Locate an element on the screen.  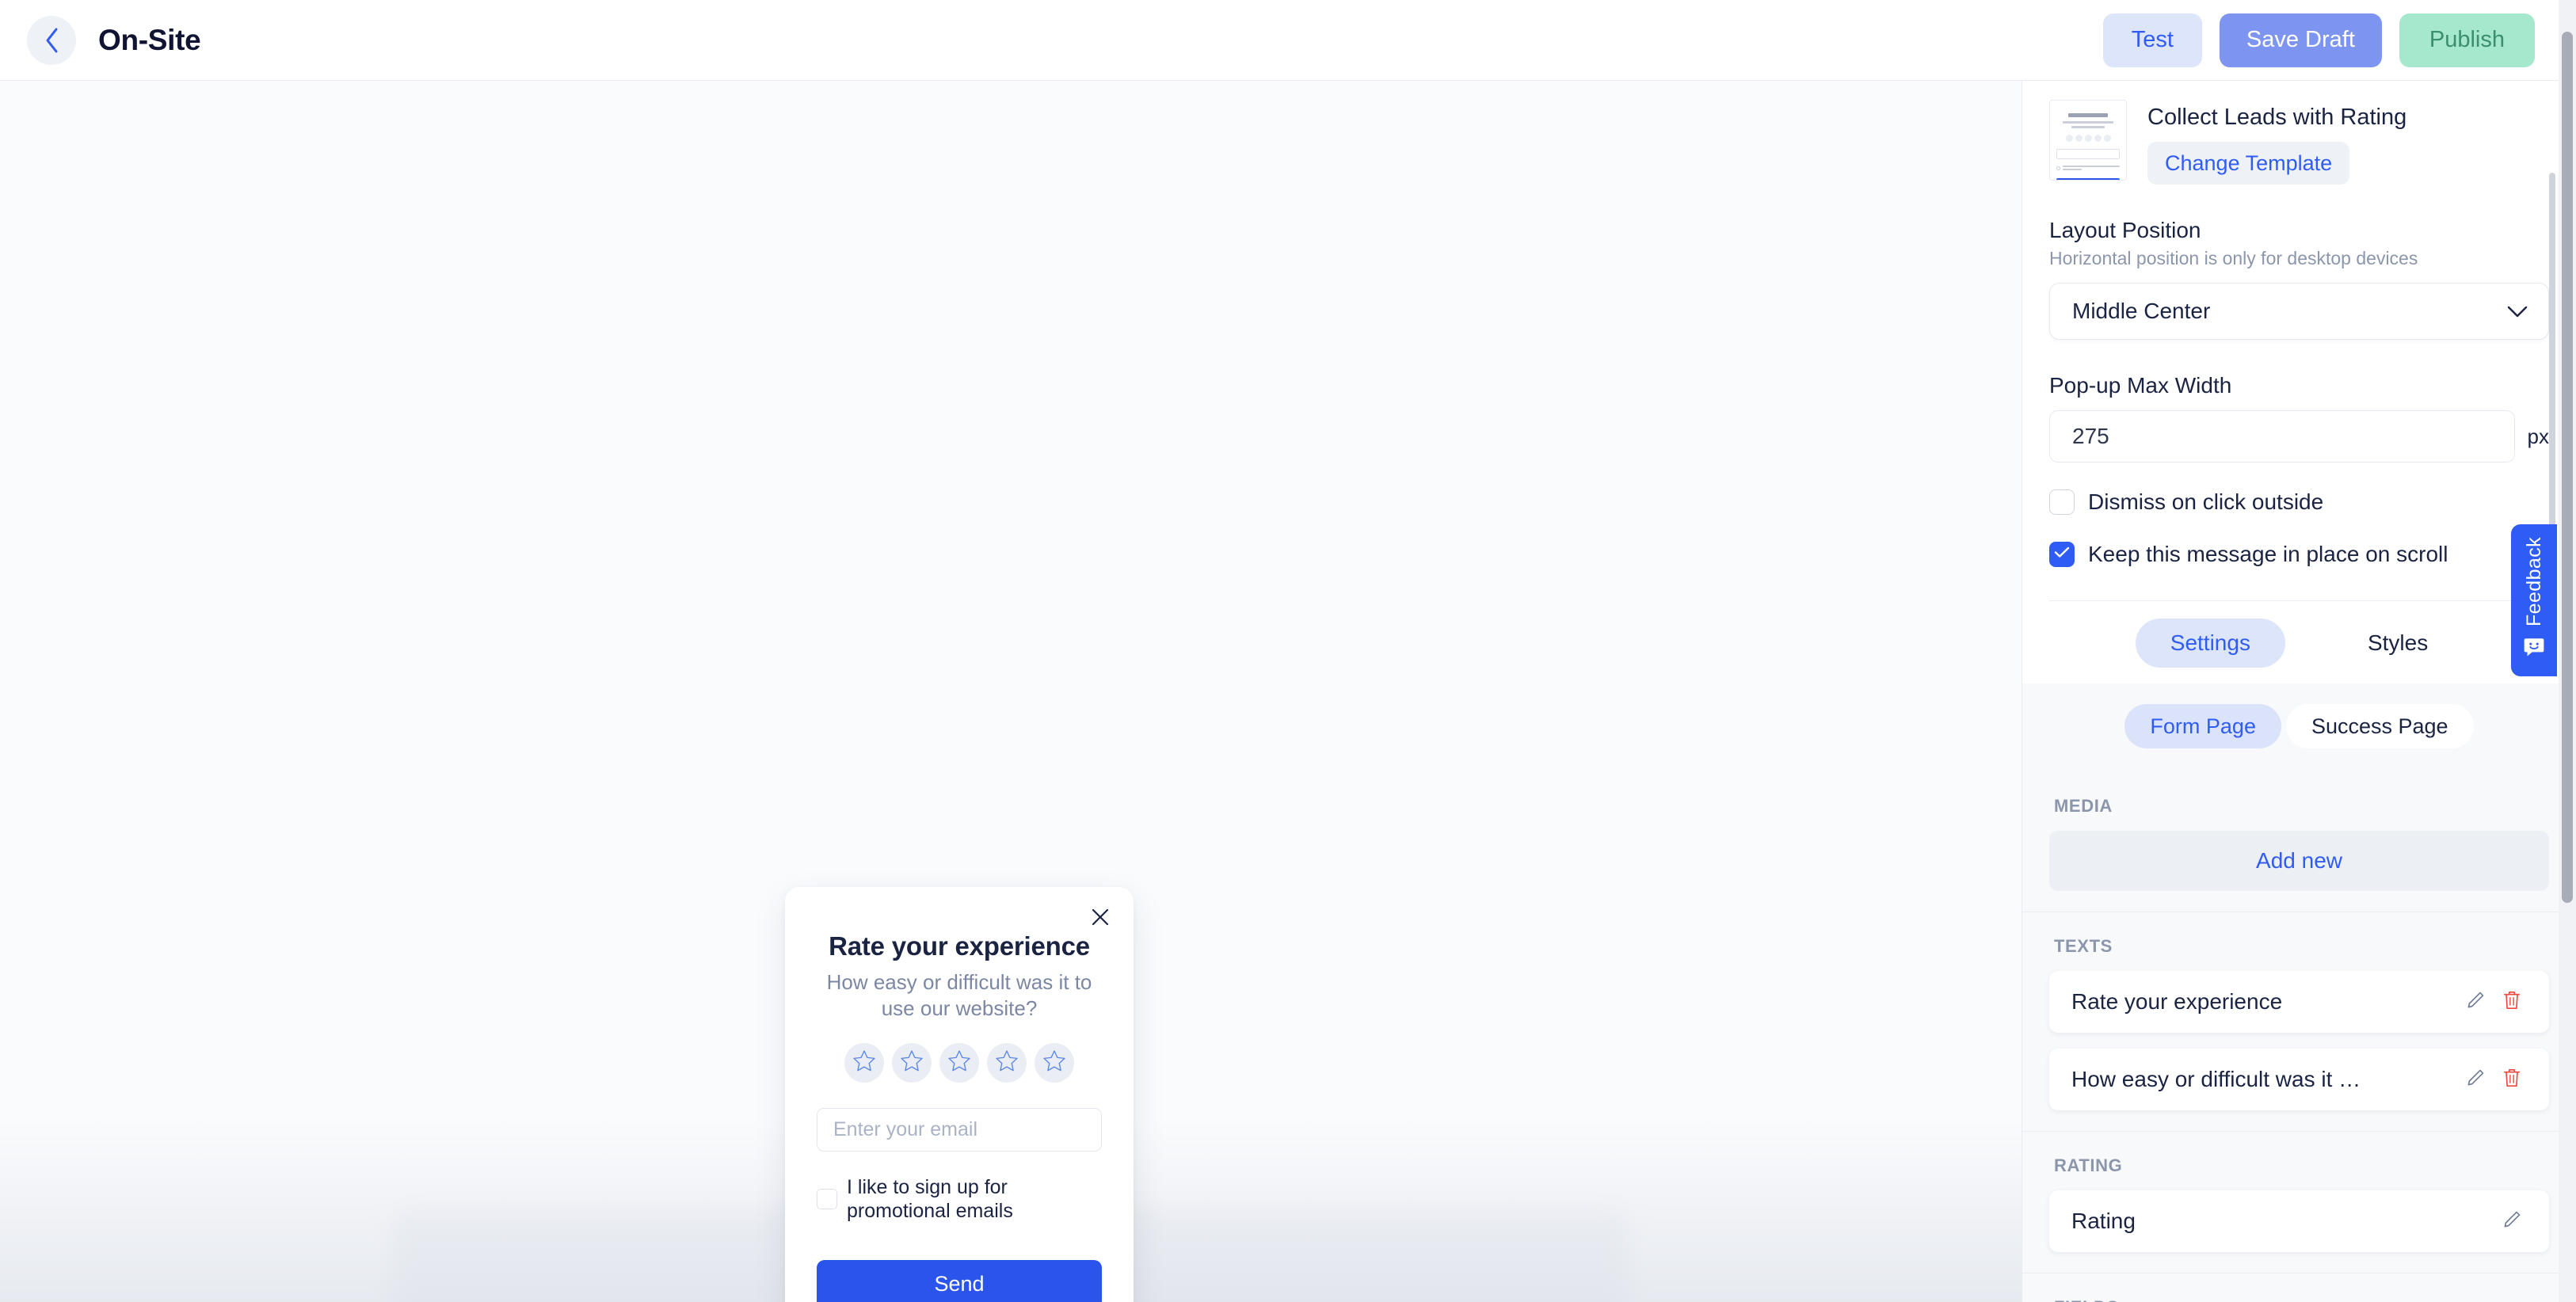
chevron-down-icon is located at coordinates (2517, 312).